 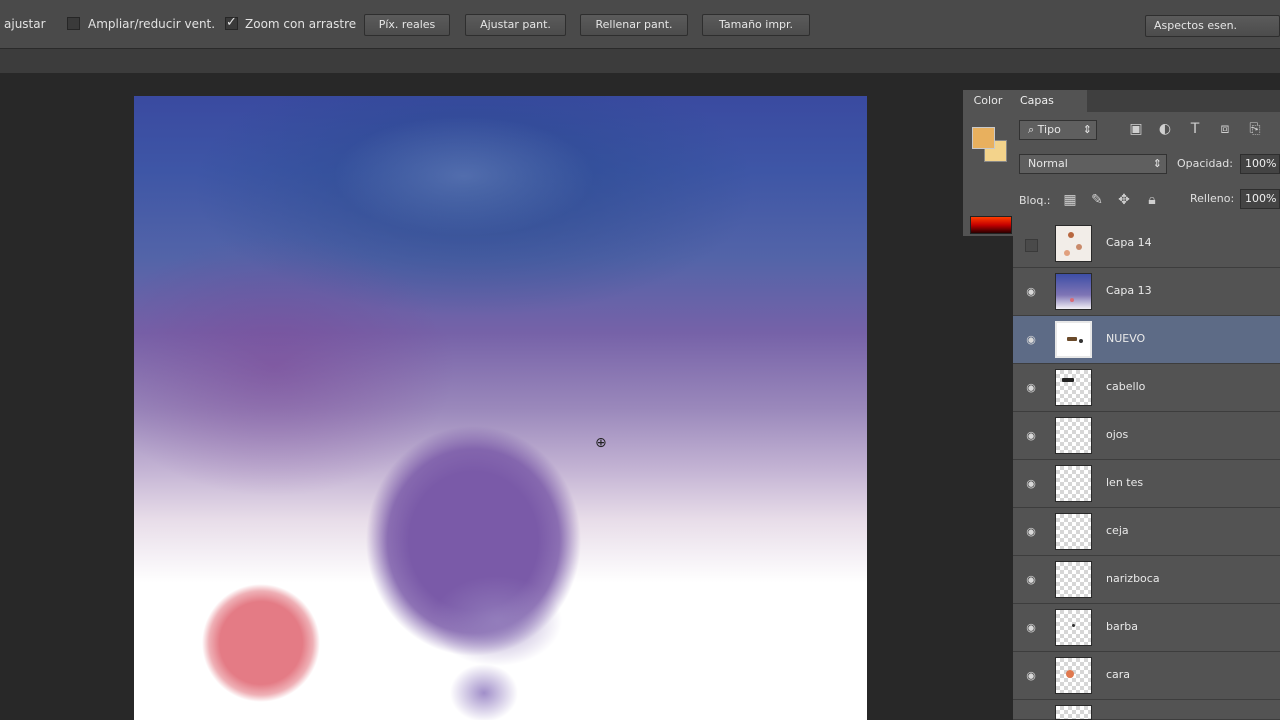 What do you see at coordinates (756, 25) in the screenshot?
I see `print-size-button: Tamaño impr.` at bounding box center [756, 25].